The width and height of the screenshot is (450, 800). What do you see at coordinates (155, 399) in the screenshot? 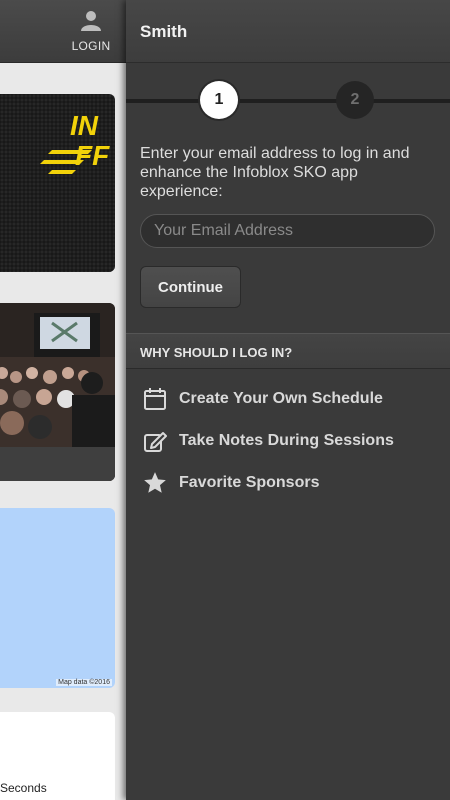
I see `calendar-icon` at bounding box center [155, 399].